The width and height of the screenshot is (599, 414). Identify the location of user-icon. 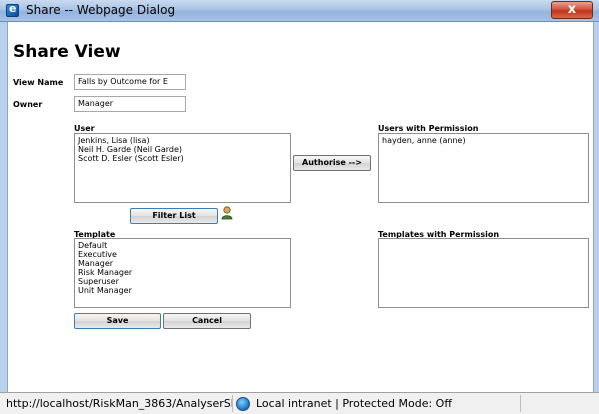
(227, 213).